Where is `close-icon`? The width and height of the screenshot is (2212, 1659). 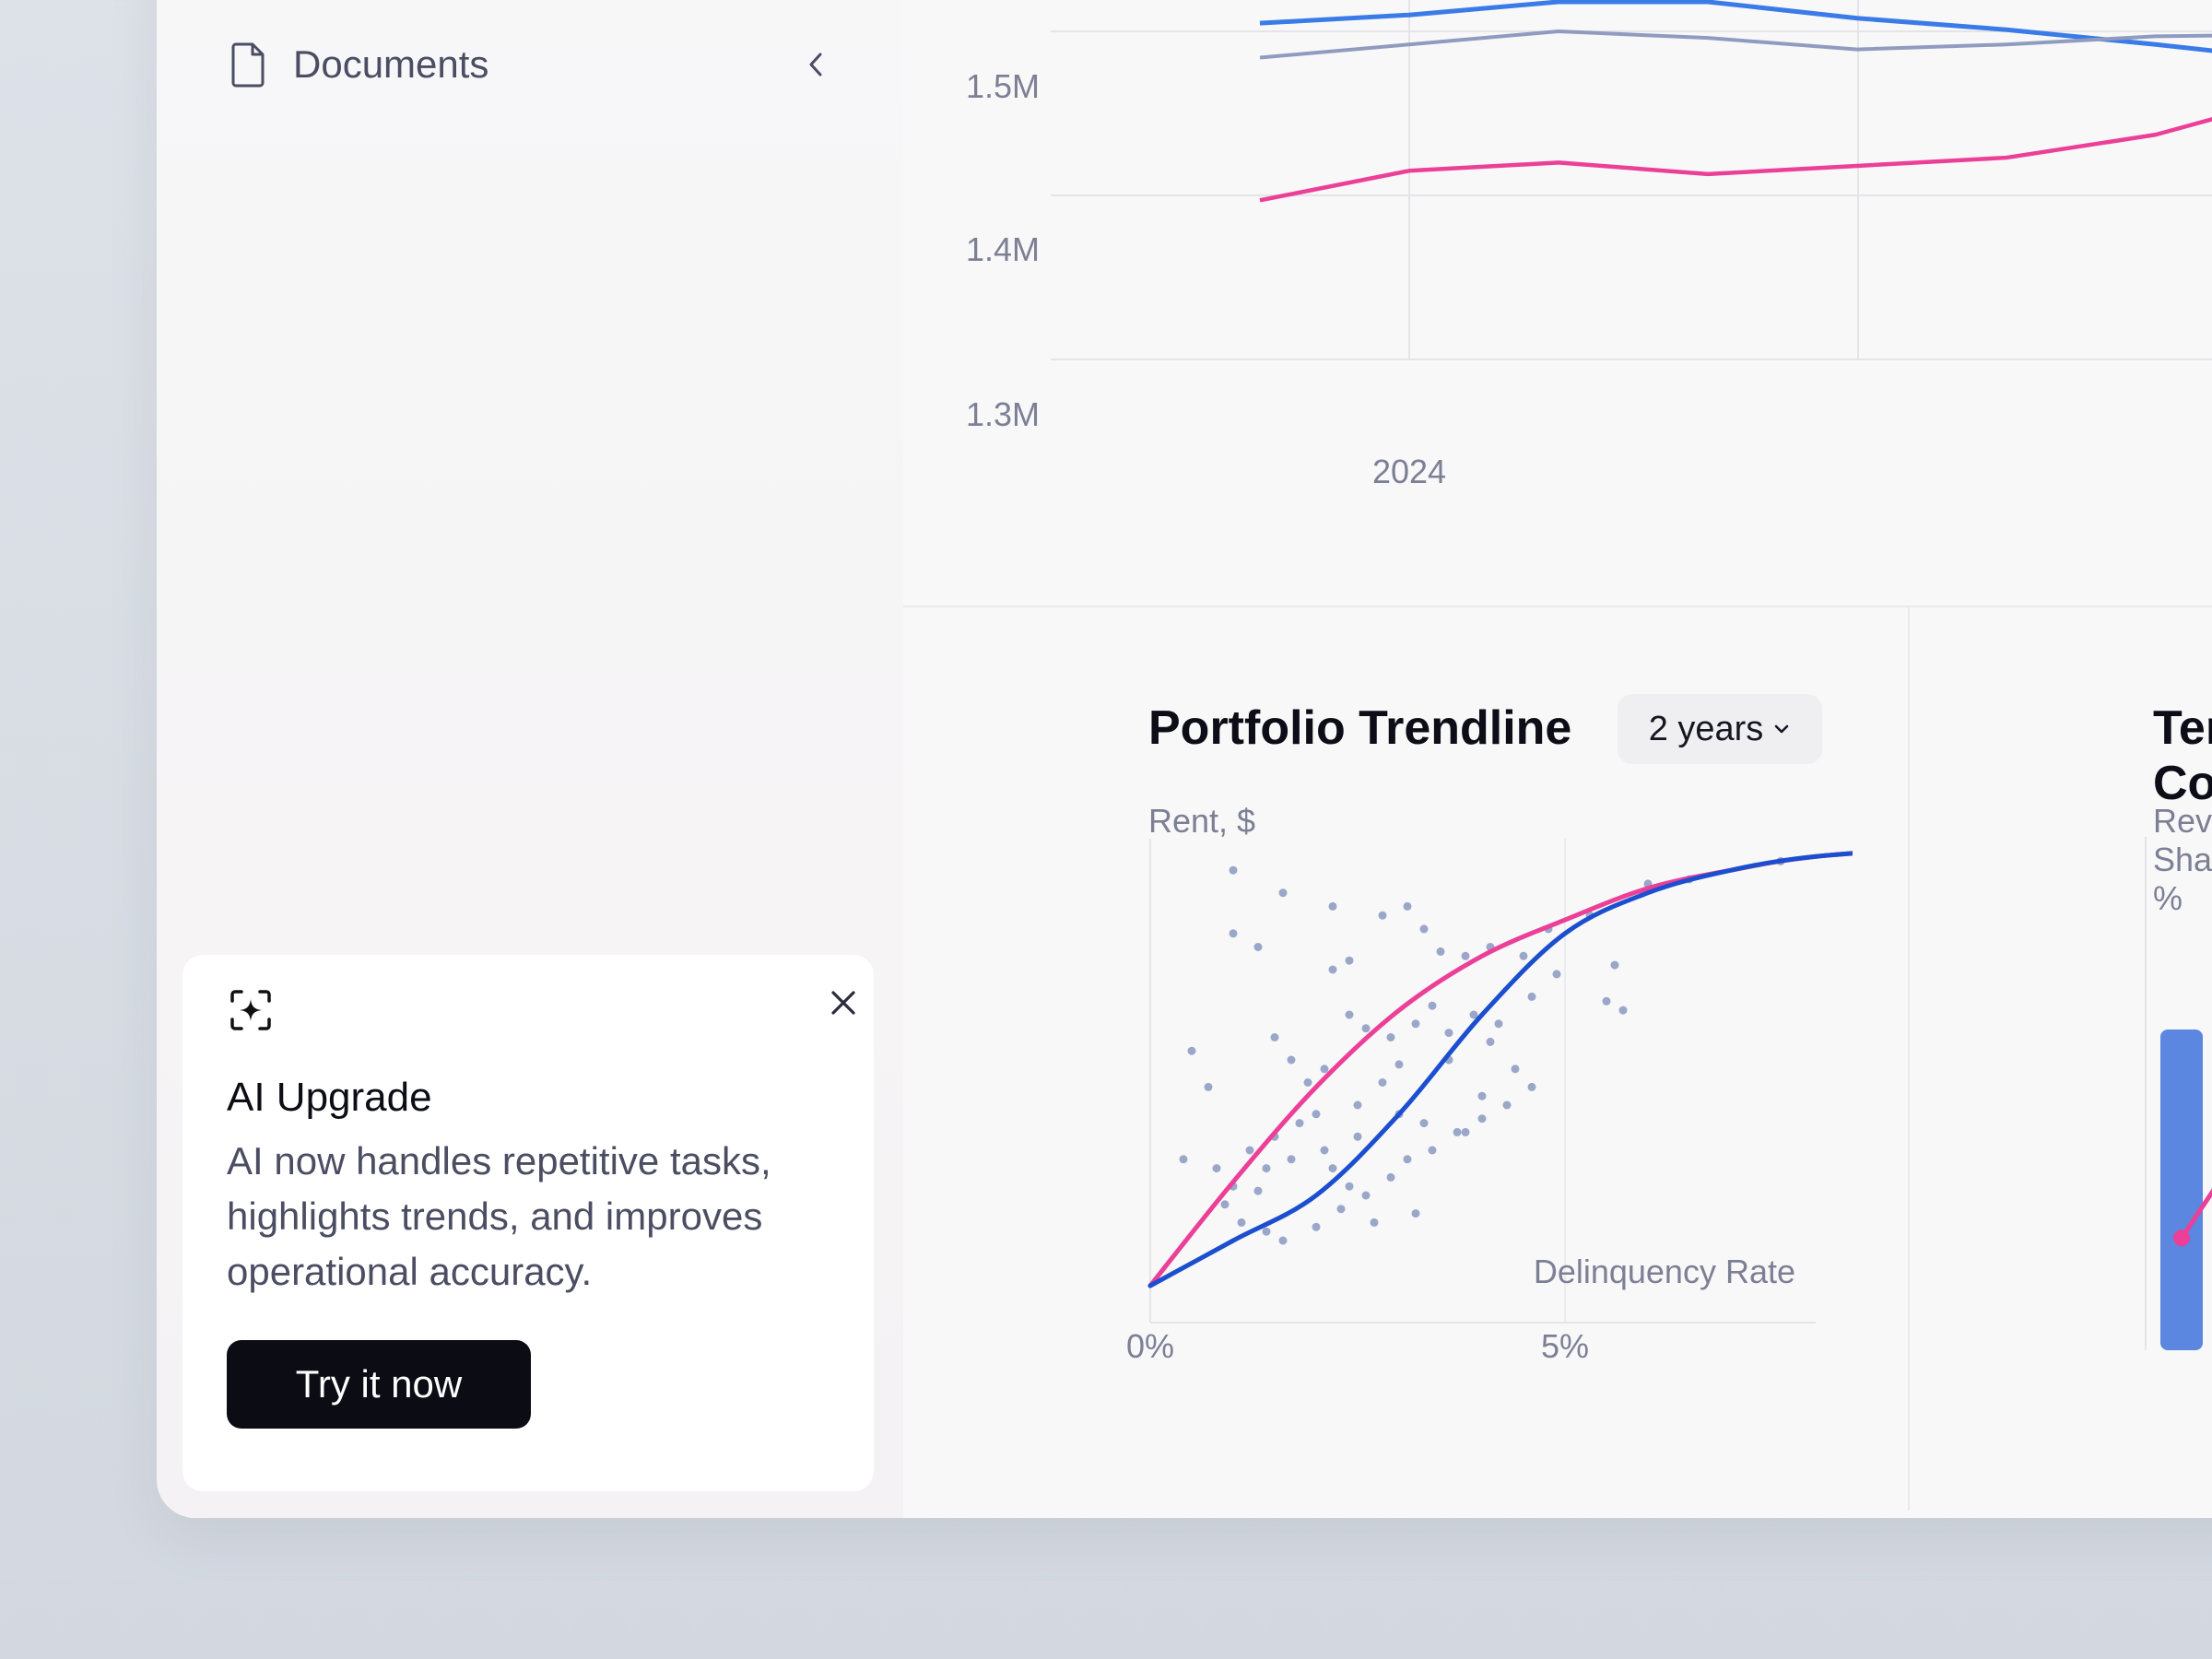 close-icon is located at coordinates (843, 1003).